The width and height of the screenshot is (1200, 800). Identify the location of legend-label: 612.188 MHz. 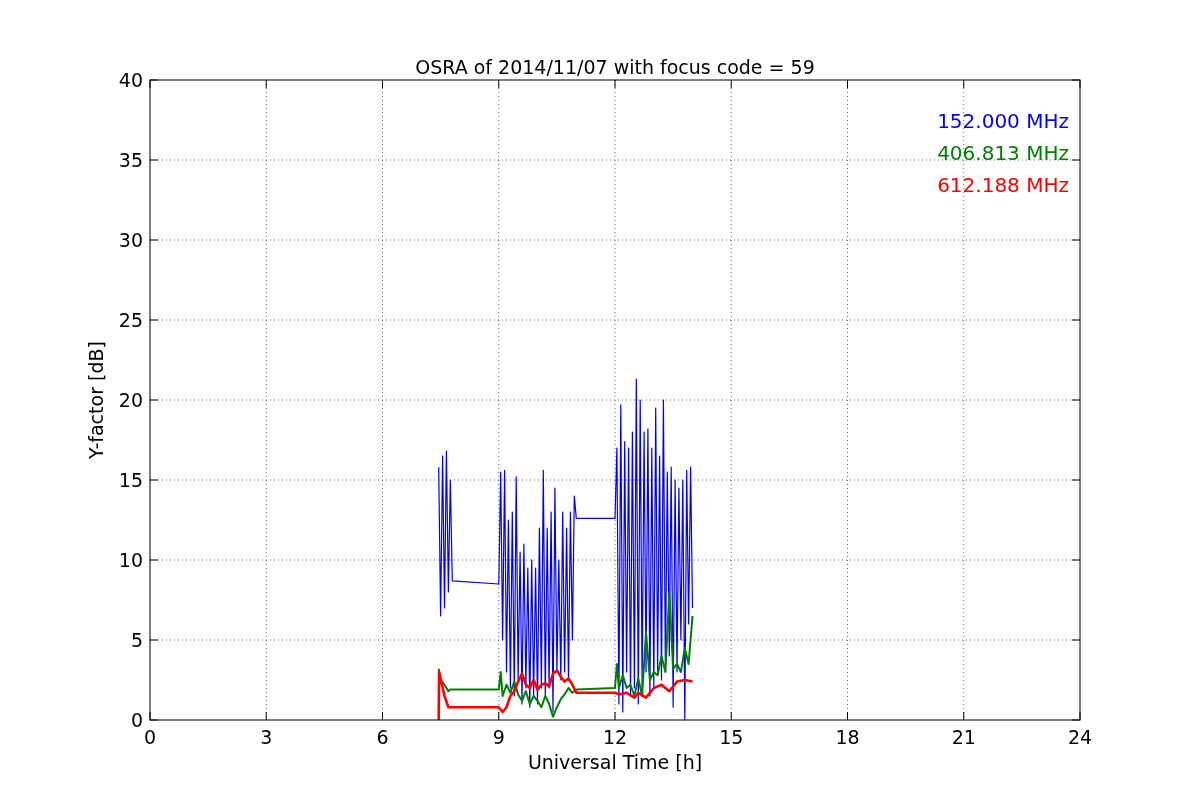
(1003, 185).